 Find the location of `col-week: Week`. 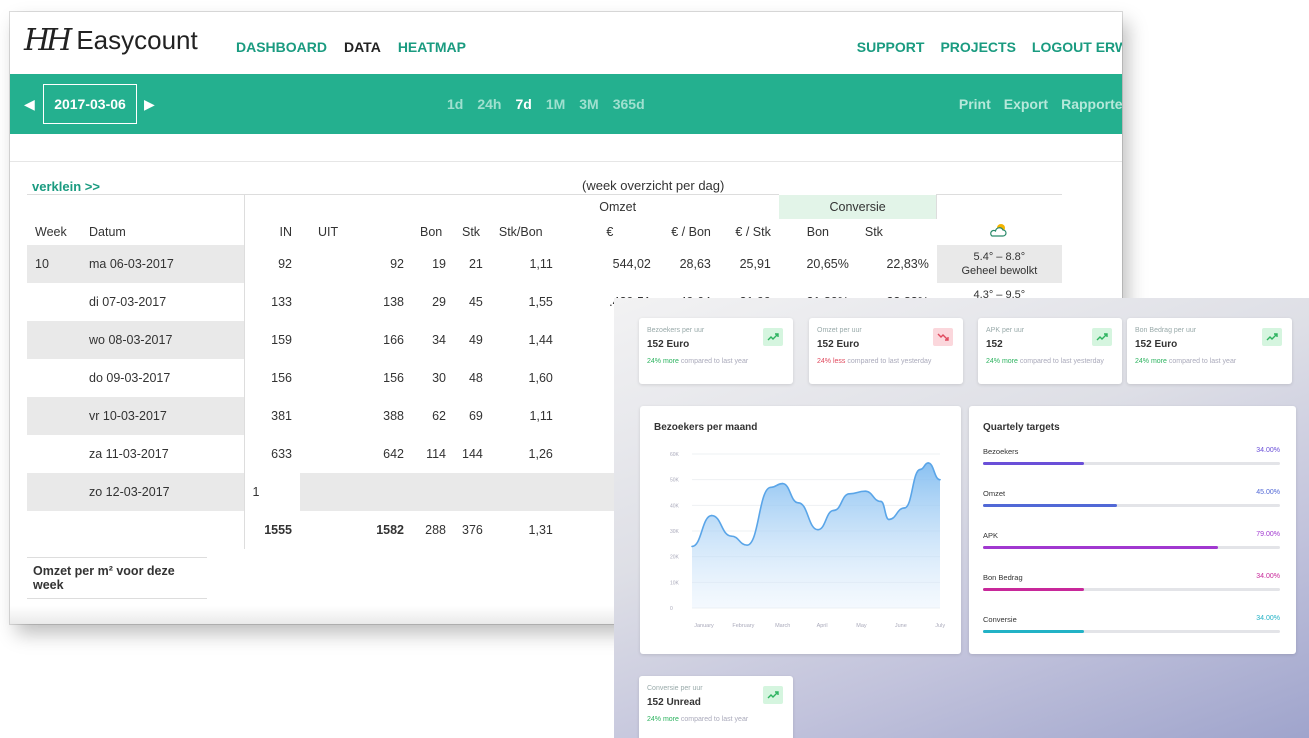

col-week: Week is located at coordinates (51, 231).